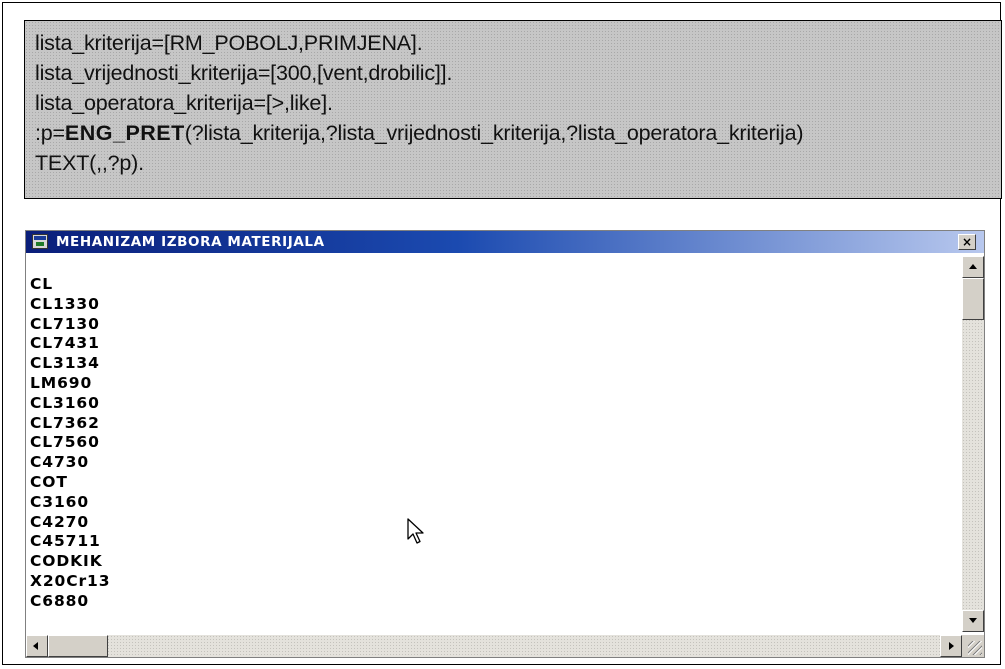 The width and height of the screenshot is (1005, 669). What do you see at coordinates (65, 363) in the screenshot?
I see `list-item: CL3134` at bounding box center [65, 363].